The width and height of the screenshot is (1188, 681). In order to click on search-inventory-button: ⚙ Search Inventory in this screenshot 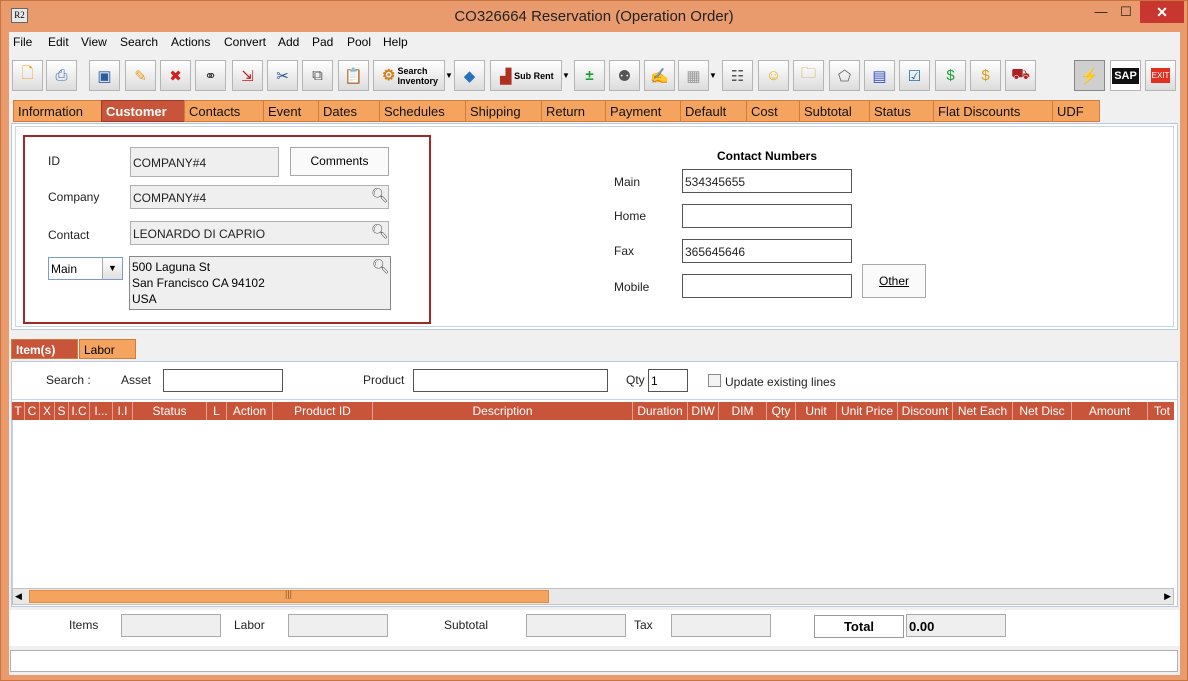, I will do `click(409, 75)`.